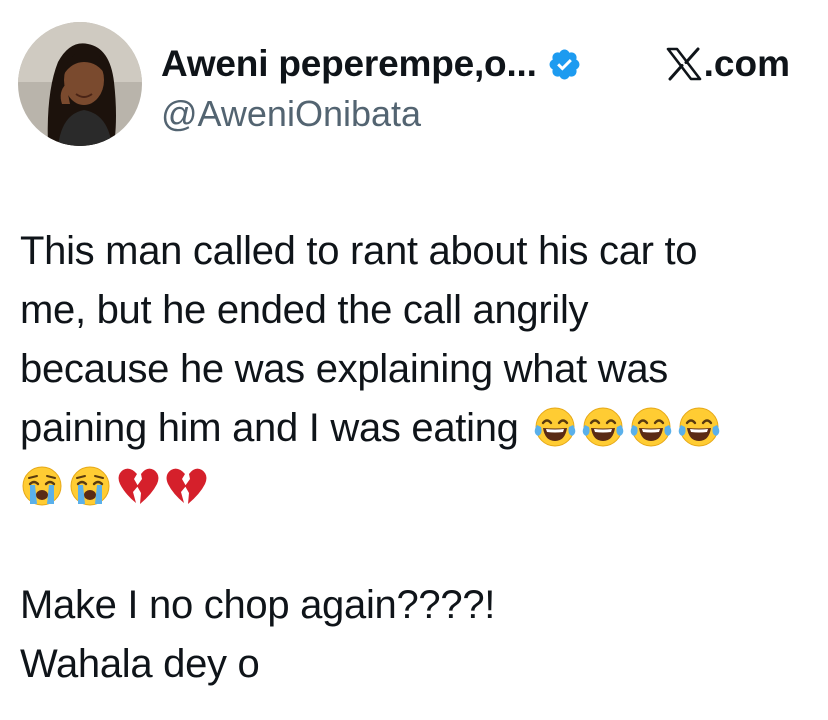 This screenshot has width=828, height=720. Describe the element at coordinates (269, 428) in the screenshot. I see `tweet-line-text: paining him and I was eating` at that location.